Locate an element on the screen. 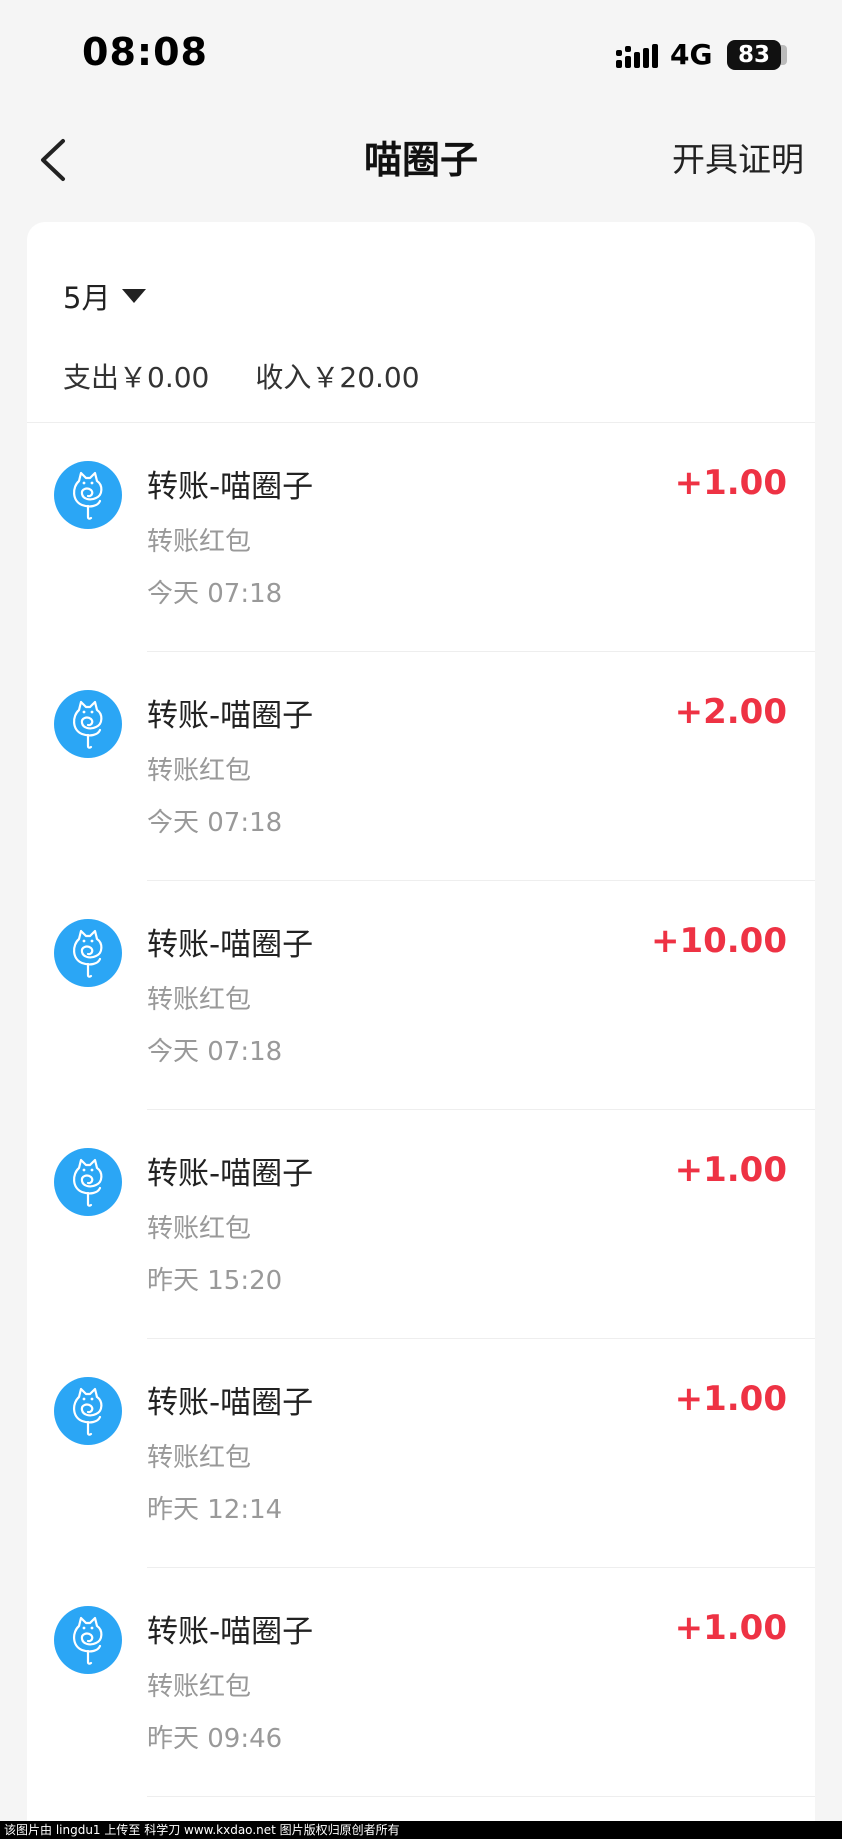 The image size is (842, 1839). transaction-amount: +10.00 is located at coordinates (718, 941).